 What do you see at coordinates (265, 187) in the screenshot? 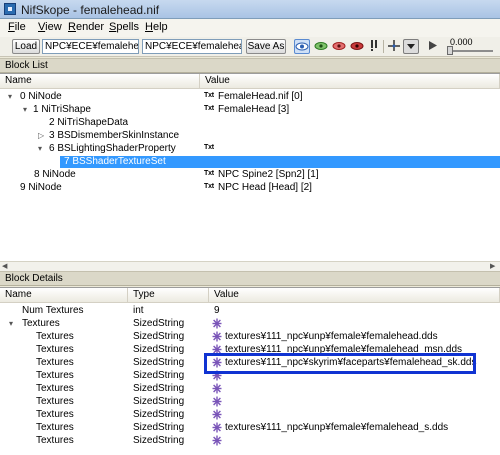
I see `block-value: NPC Head [Head] [2]` at bounding box center [265, 187].